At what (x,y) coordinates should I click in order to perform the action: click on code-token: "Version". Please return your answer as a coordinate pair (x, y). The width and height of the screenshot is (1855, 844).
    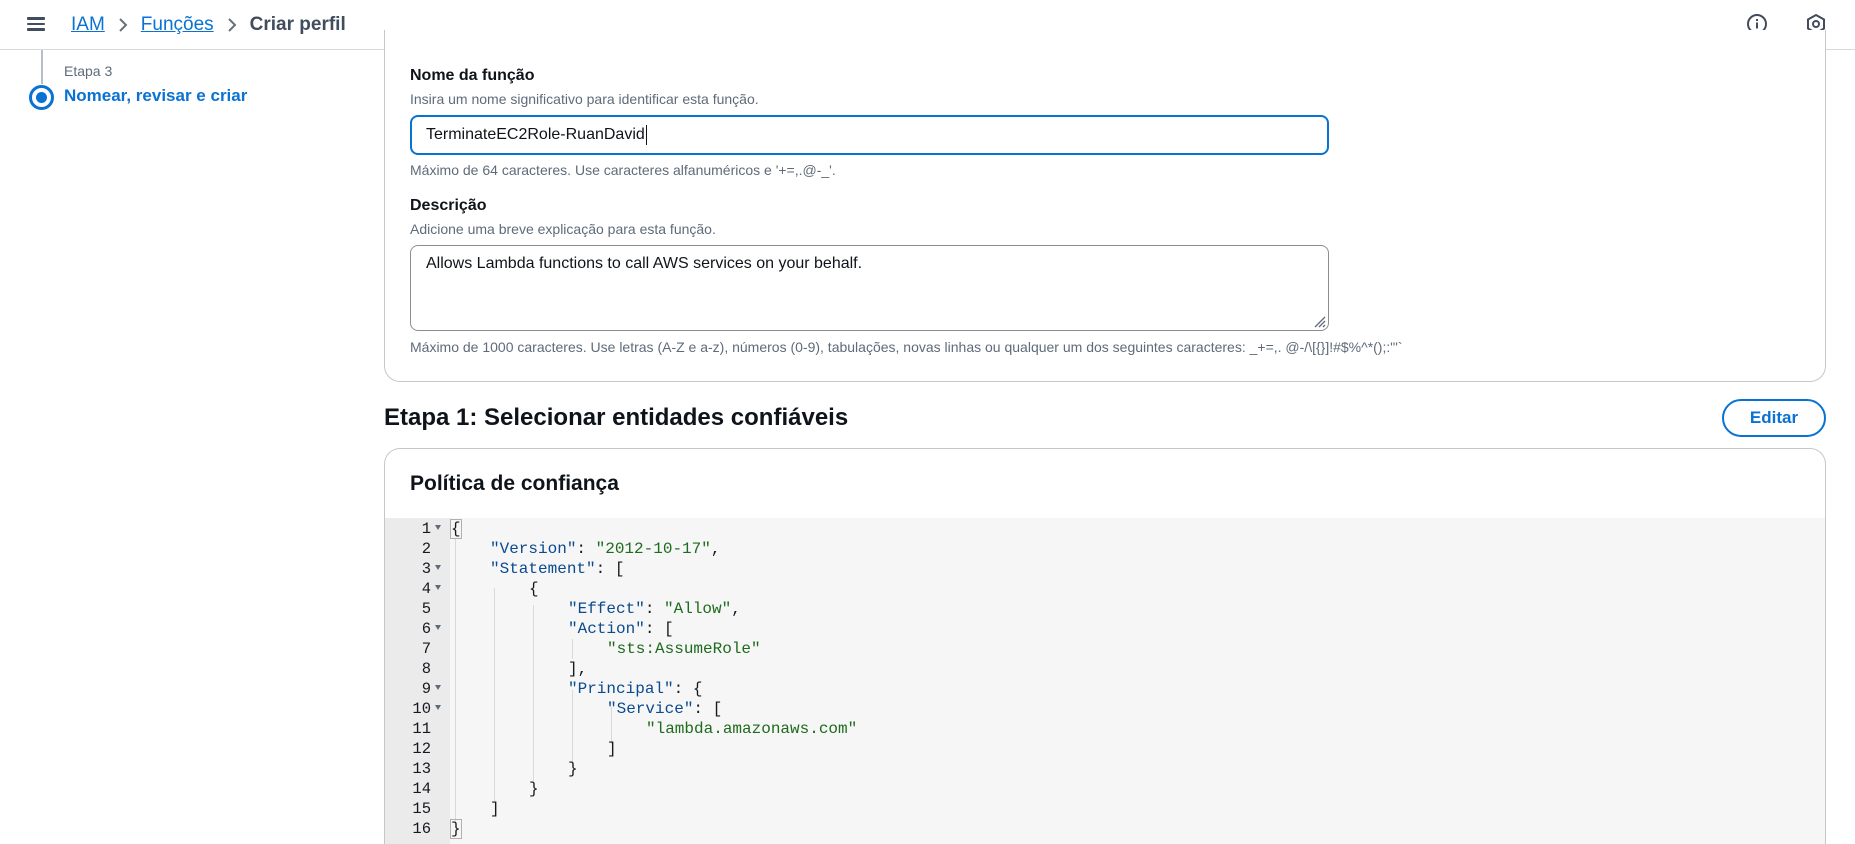
    Looking at the image, I should click on (533, 549).